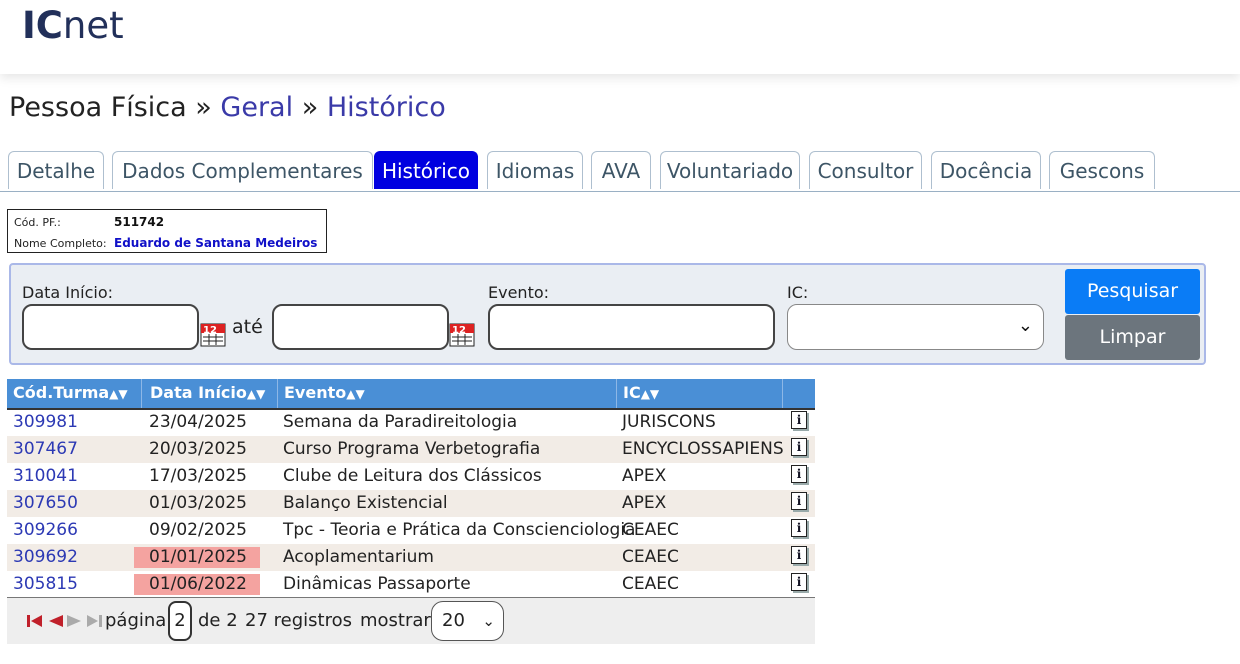  Describe the element at coordinates (198, 557) in the screenshot. I see `start-date: 01/01/2025` at that location.